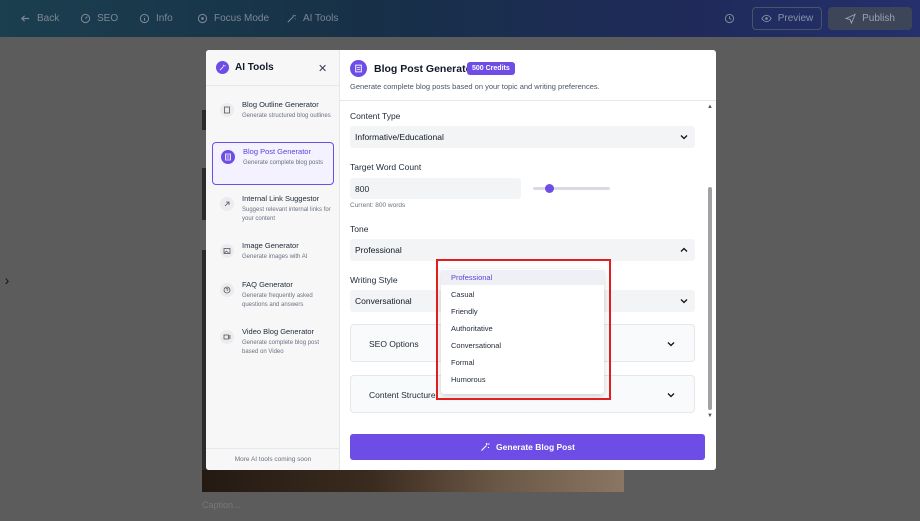 Image resolution: width=920 pixels, height=521 pixels. What do you see at coordinates (522, 137) in the screenshot?
I see `content-type-select: Informative/Educational` at bounding box center [522, 137].